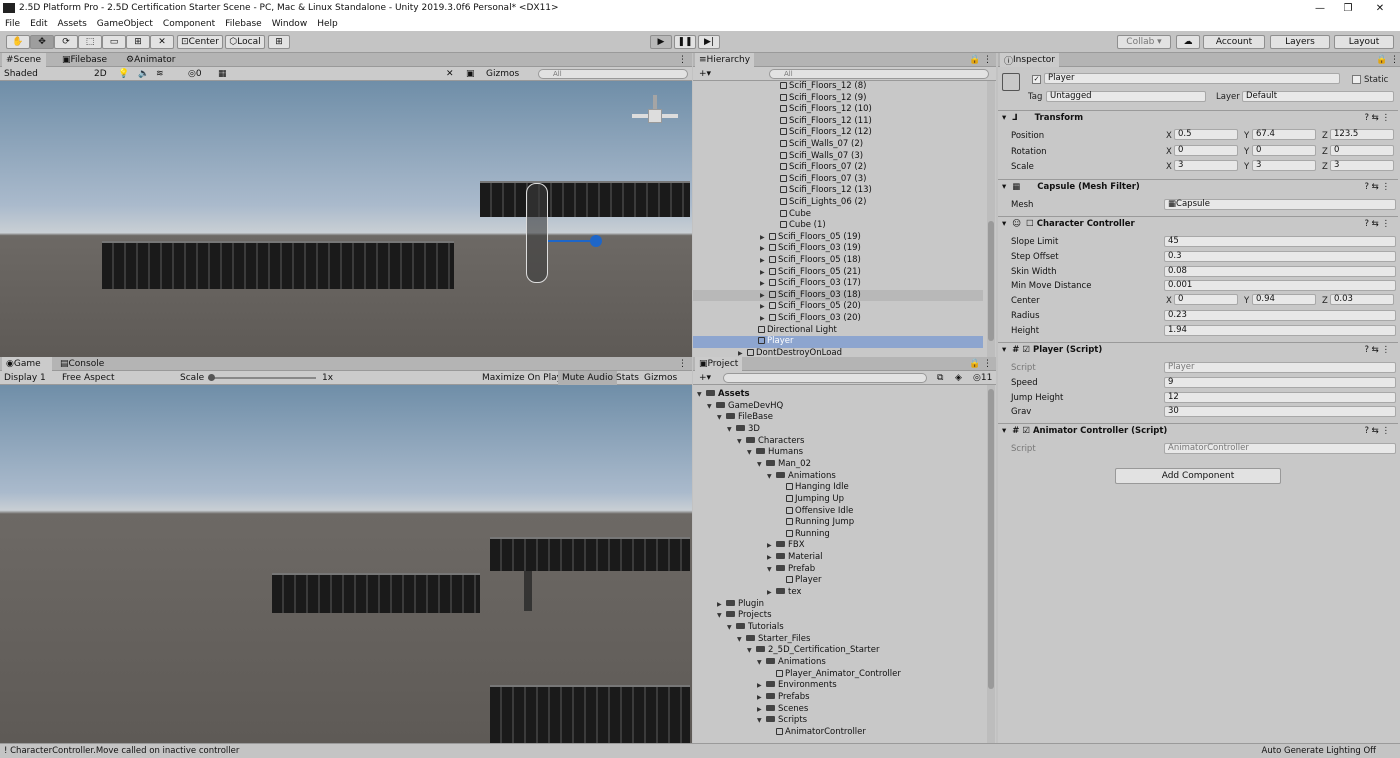 This screenshot has height=758, width=1400. I want to click on tab-project: ▣ Project, so click(719, 364).